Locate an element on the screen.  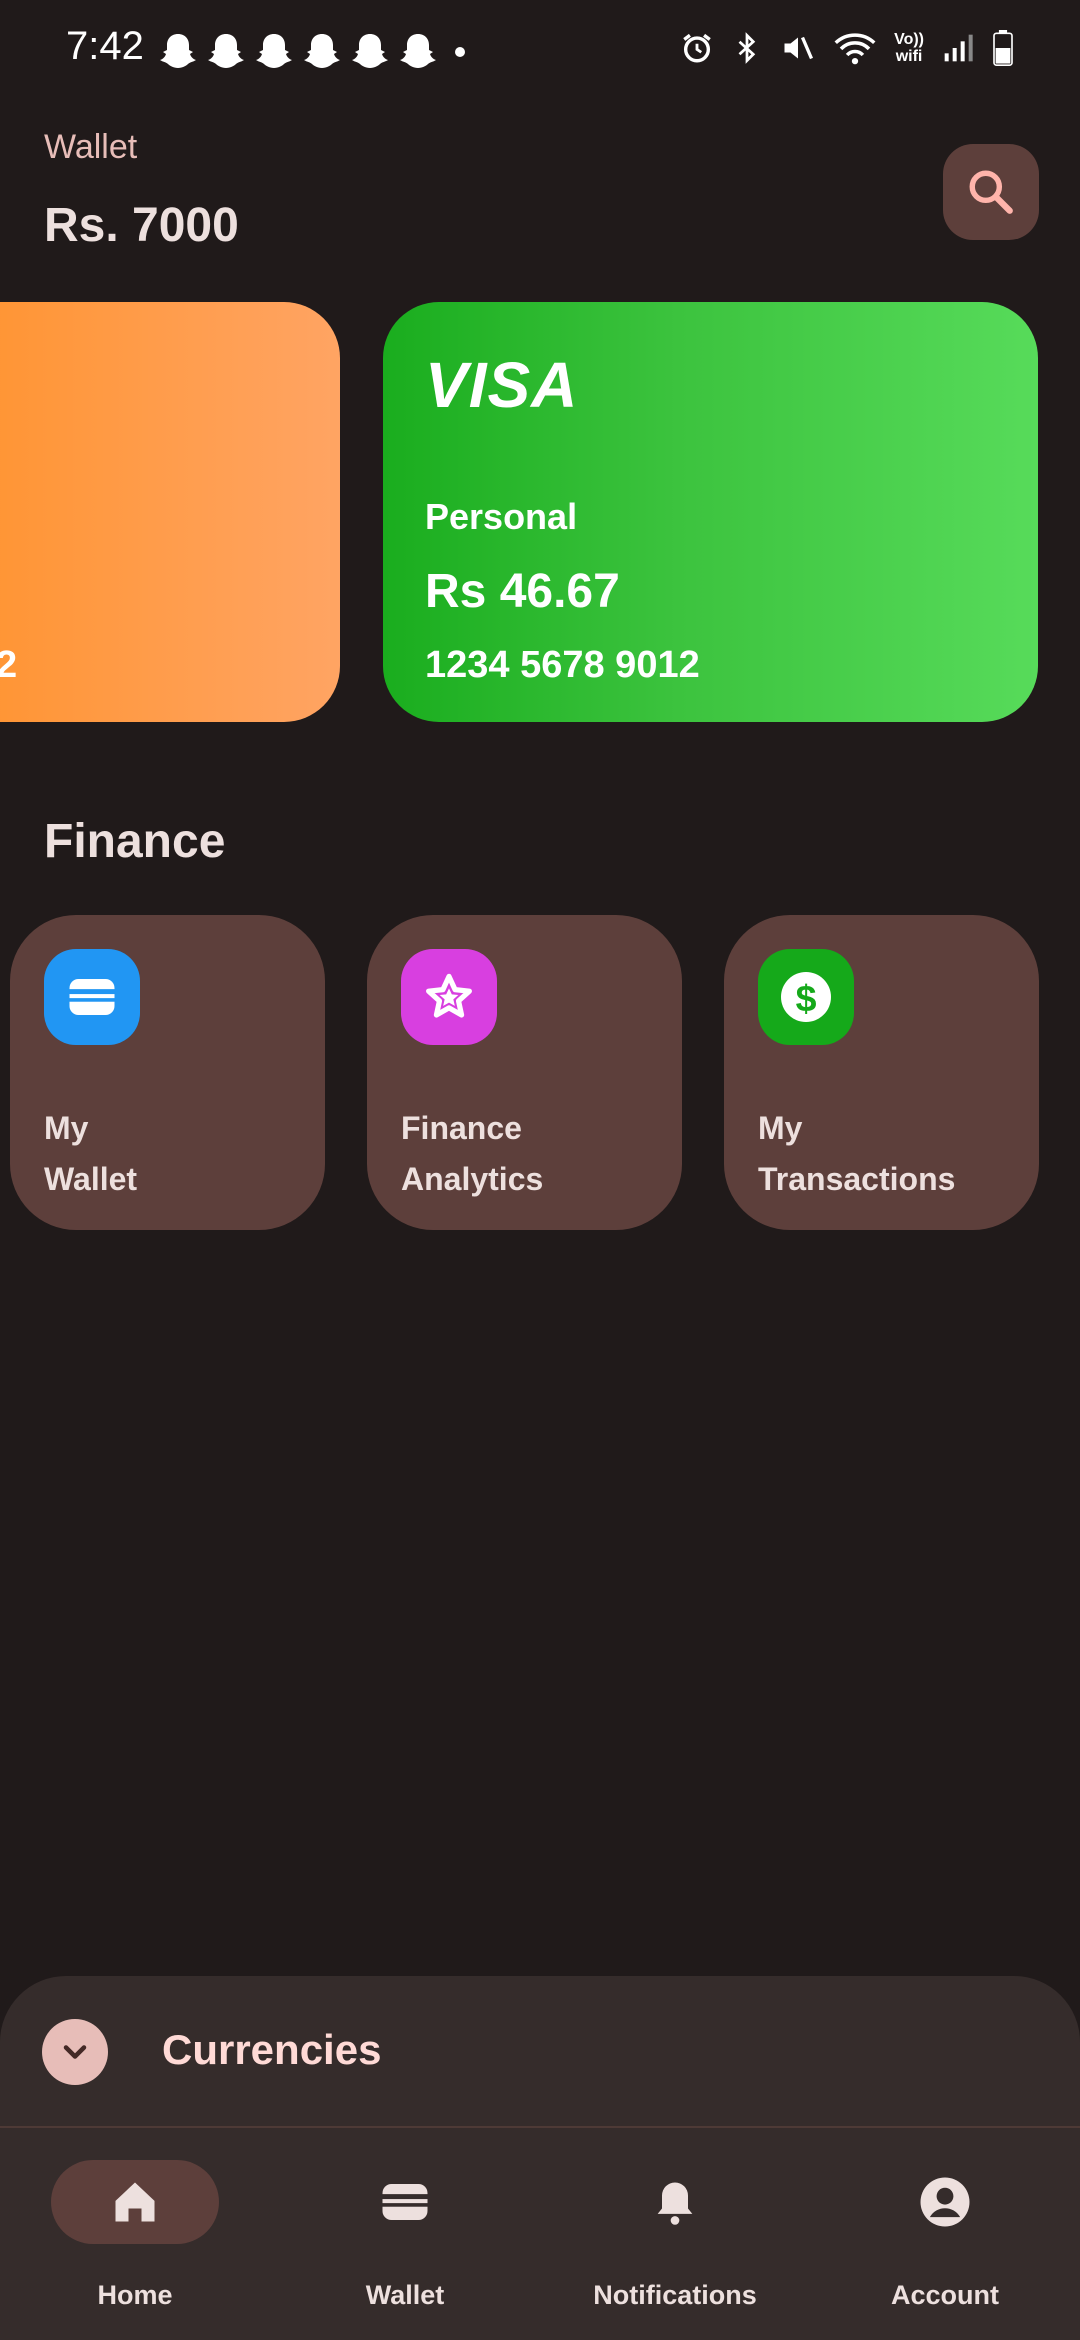
tile-label: My Transactions is located at coordinates (857, 1153).